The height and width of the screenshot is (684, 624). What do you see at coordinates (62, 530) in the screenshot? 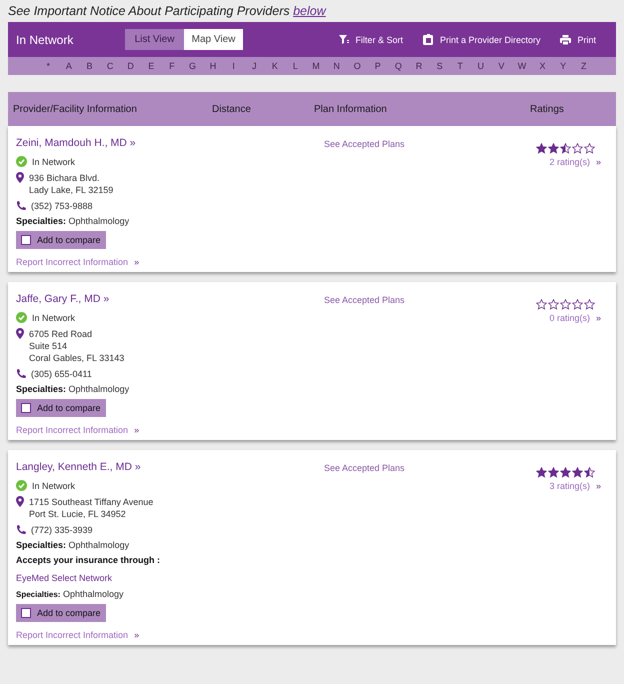
I see `phone-number: (772) 335-3939` at bounding box center [62, 530].